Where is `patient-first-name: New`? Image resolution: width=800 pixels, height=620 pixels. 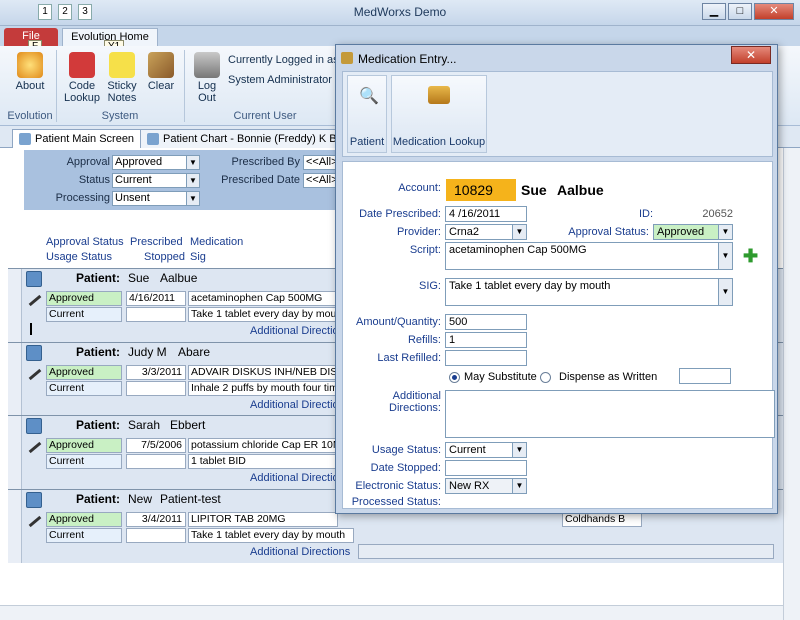 patient-first-name: New is located at coordinates (140, 499).